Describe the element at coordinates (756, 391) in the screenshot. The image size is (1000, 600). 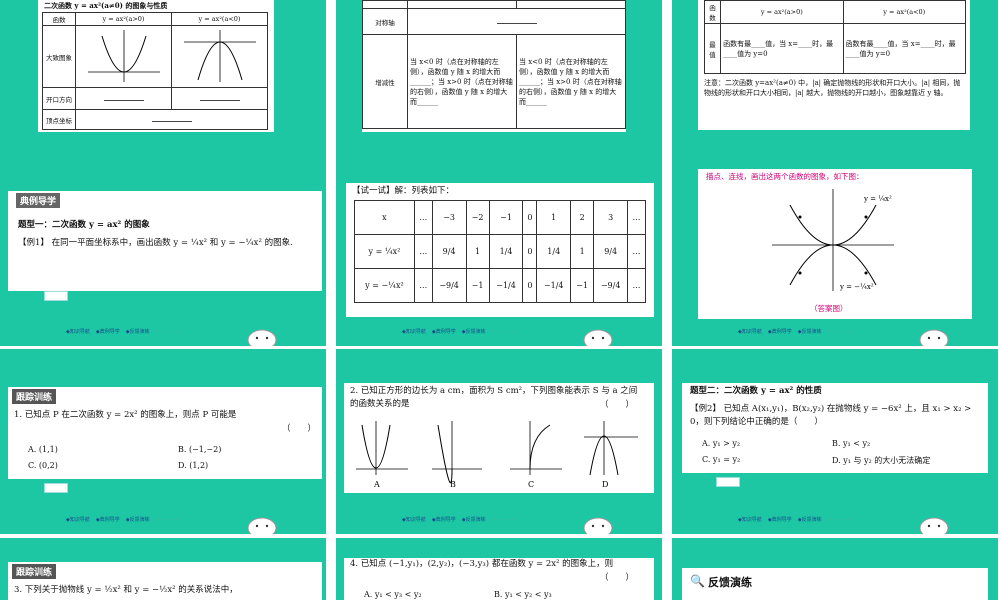
I see `type-heading: 题型二：二次函数 y = ax² 的性质` at that location.